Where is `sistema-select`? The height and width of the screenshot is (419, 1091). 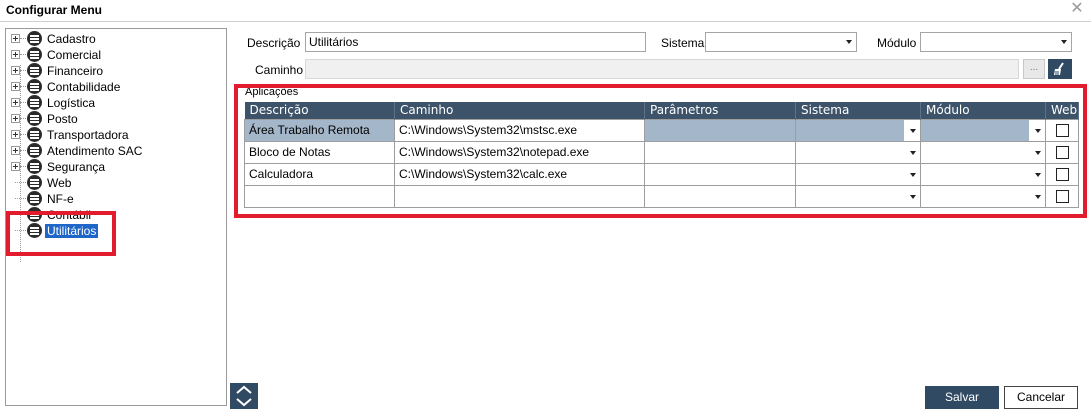 sistema-select is located at coordinates (781, 42).